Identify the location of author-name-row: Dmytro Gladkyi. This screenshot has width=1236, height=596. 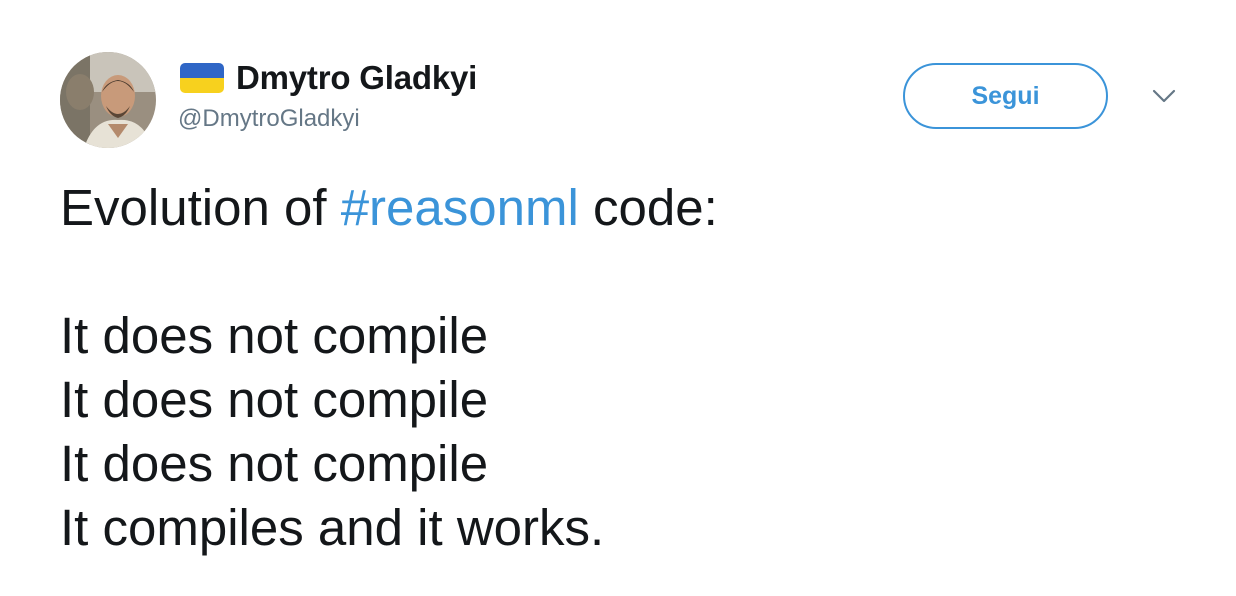
(328, 78).